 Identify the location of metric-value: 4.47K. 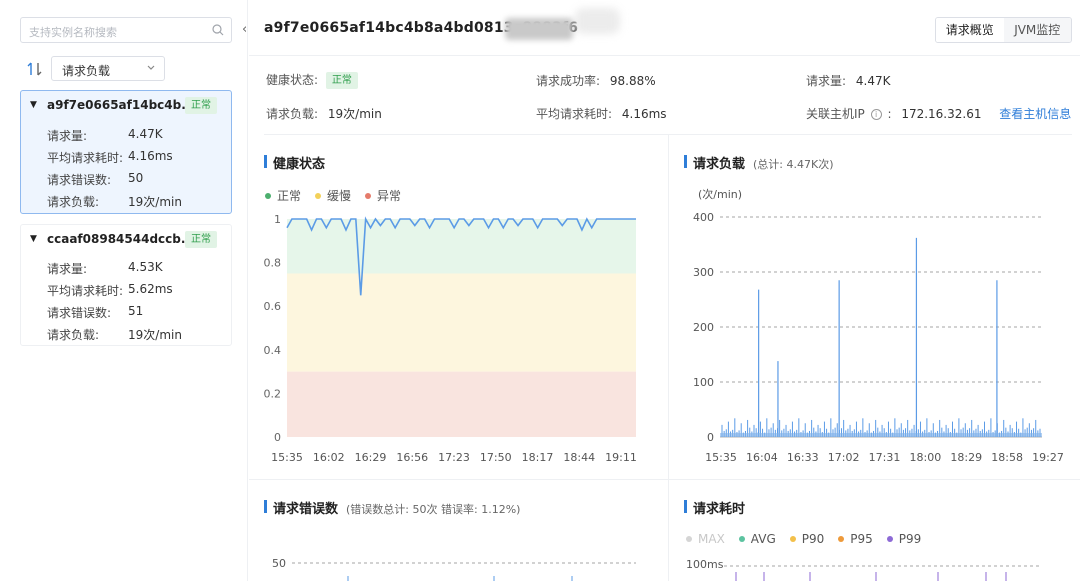
(145, 134).